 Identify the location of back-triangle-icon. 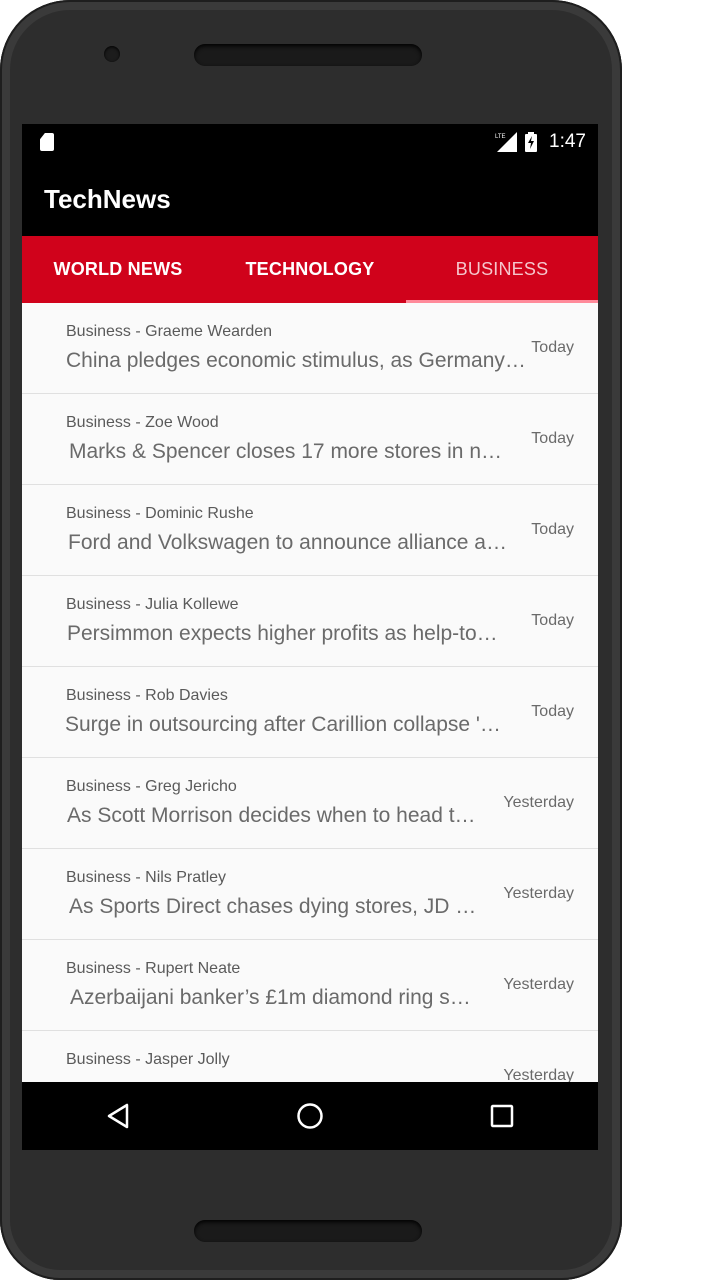
(118, 1116).